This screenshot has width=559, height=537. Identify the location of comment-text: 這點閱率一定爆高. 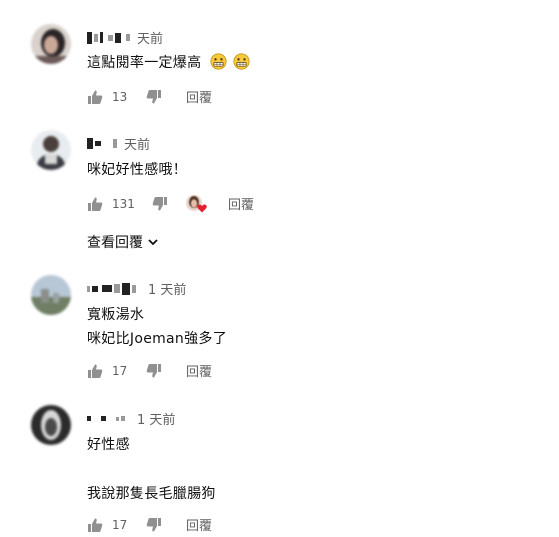
(168, 62).